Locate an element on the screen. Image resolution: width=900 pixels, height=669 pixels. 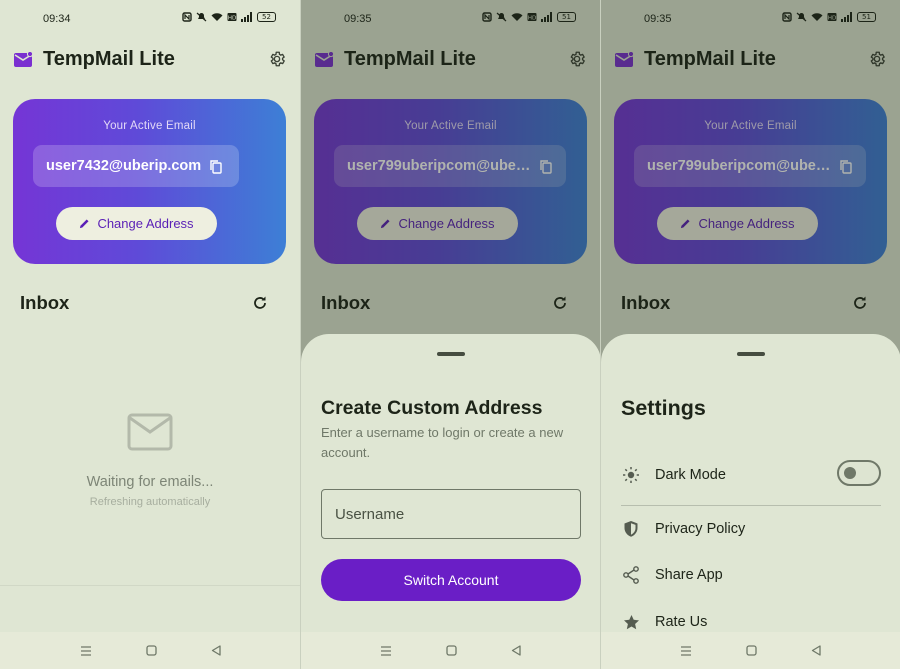
settings-divider is located at coordinates (751, 505).